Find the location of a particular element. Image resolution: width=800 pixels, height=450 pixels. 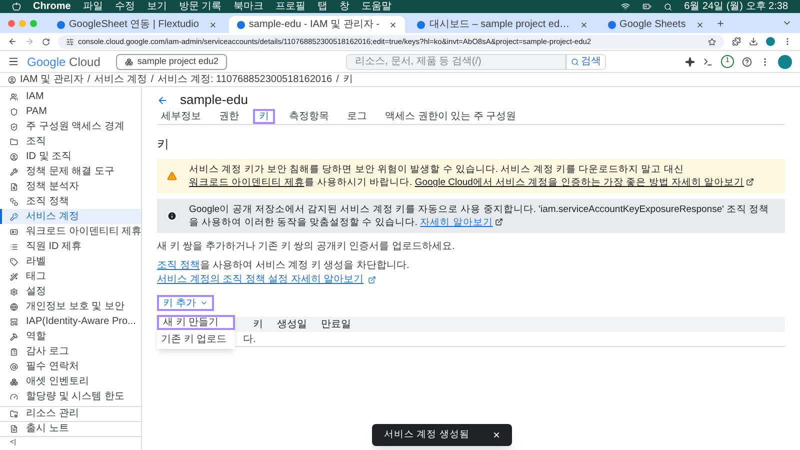

close-button: × is located at coordinates (496, 435).